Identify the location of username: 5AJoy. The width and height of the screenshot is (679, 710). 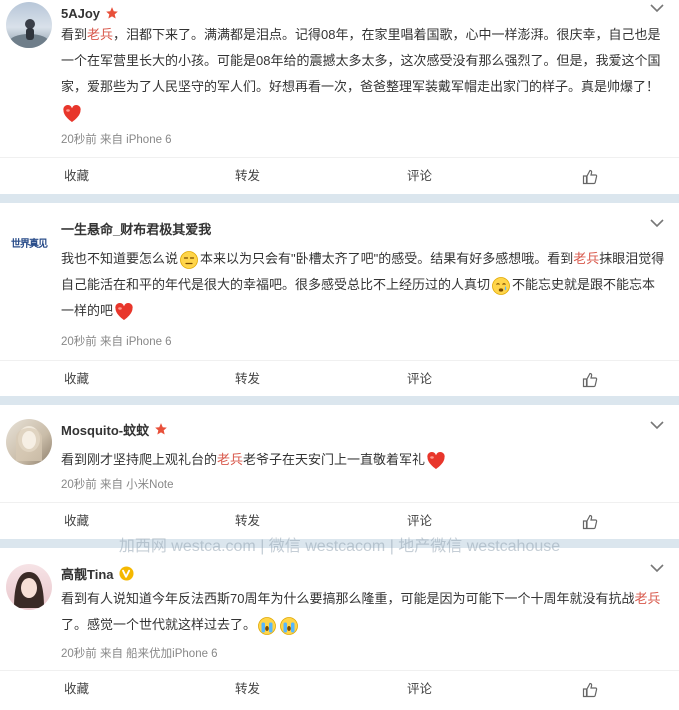
(80, 13).